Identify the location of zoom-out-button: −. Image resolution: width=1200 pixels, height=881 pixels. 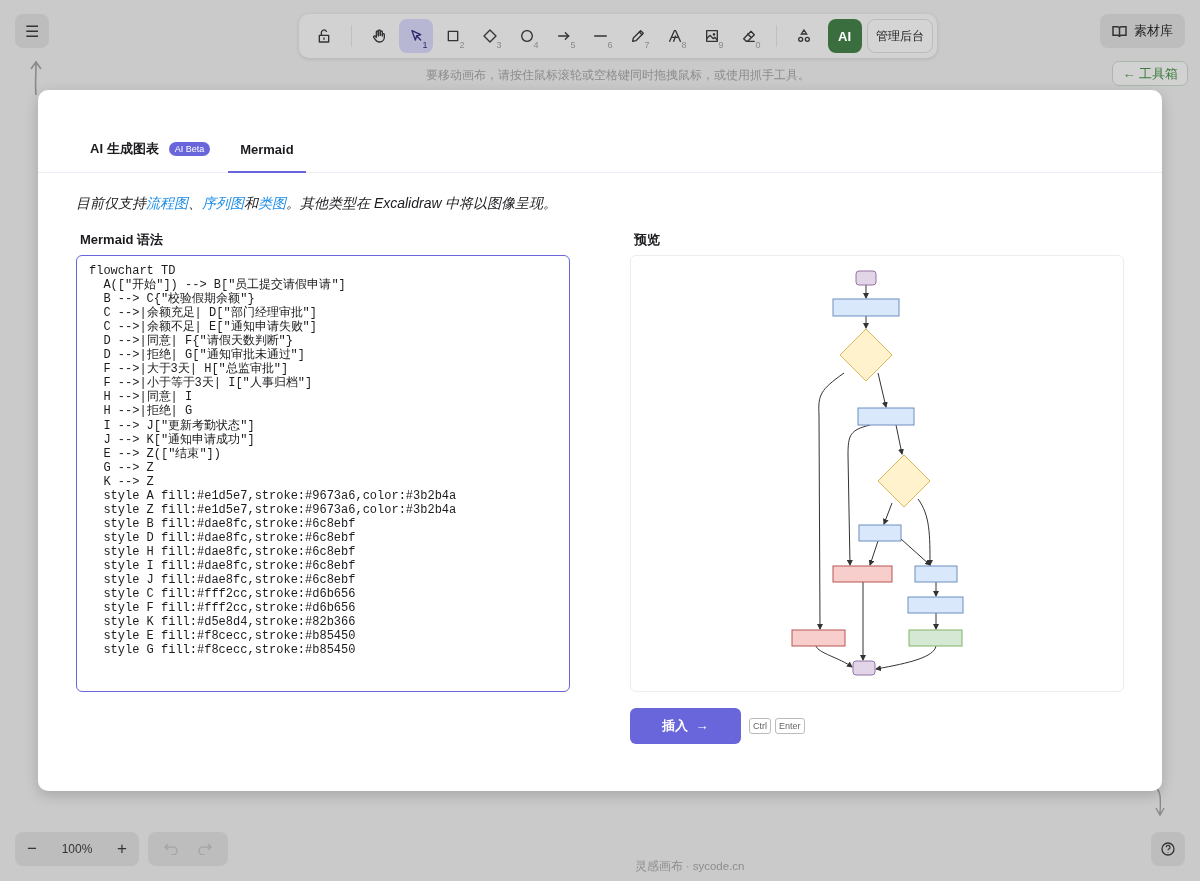
(32, 849).